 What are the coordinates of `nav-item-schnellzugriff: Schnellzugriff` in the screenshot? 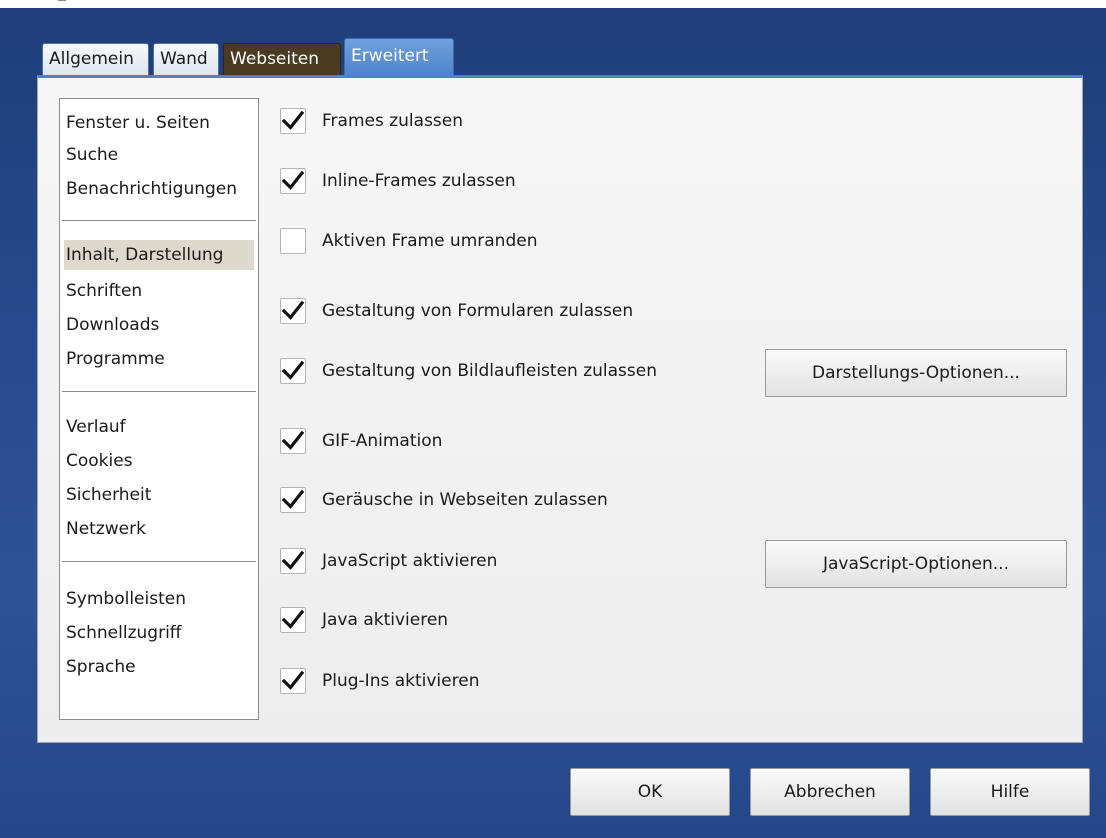 It's located at (123, 633).